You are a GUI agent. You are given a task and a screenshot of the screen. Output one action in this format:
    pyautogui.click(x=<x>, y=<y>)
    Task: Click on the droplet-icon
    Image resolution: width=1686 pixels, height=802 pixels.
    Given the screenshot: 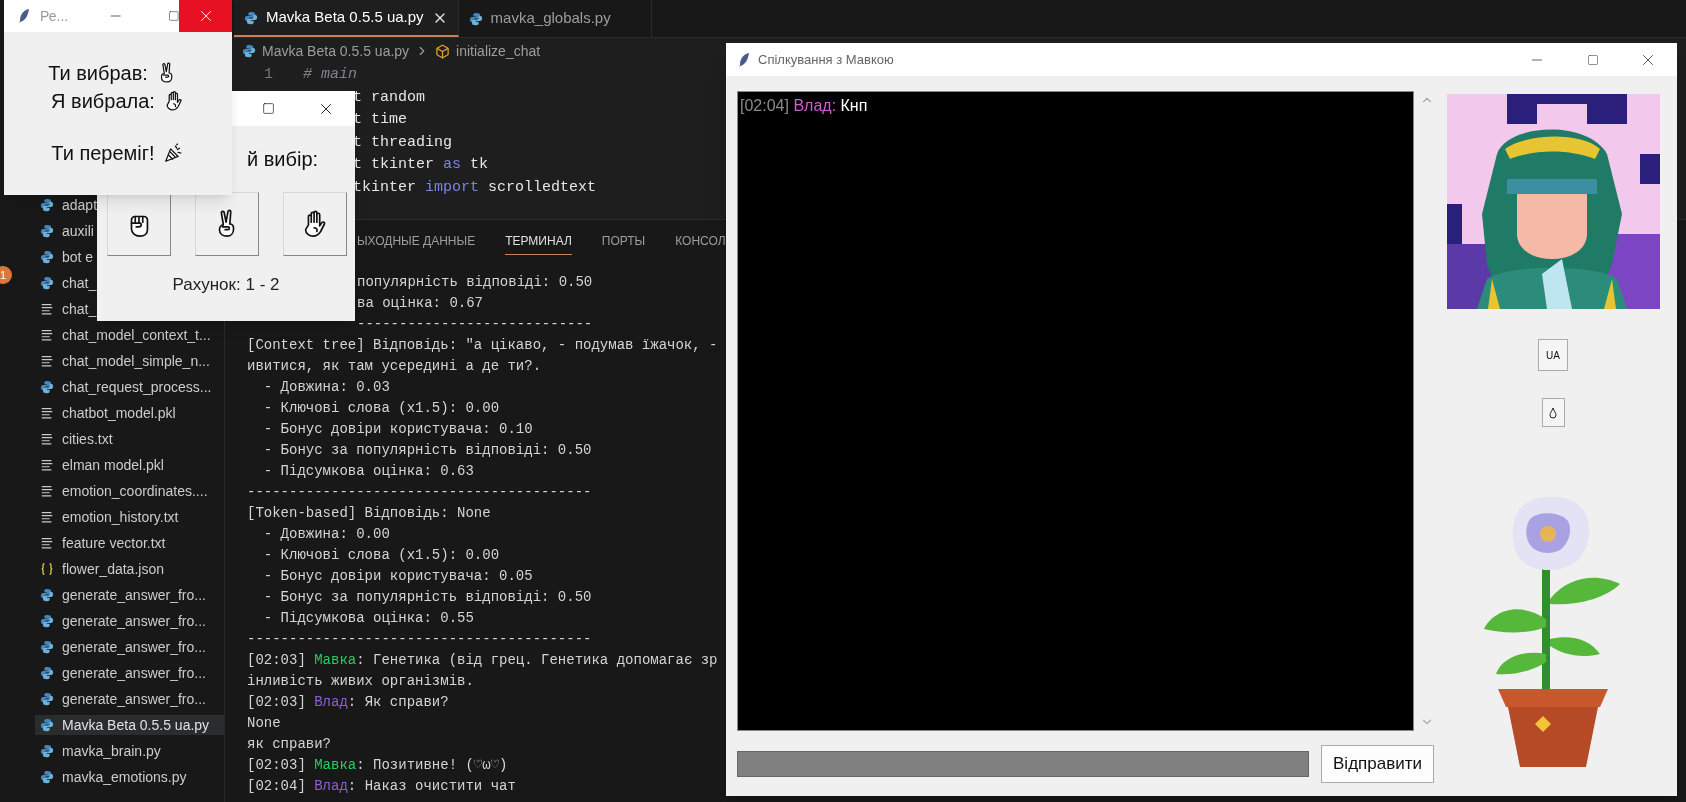 What is the action you would take?
    pyautogui.click(x=1553, y=412)
    